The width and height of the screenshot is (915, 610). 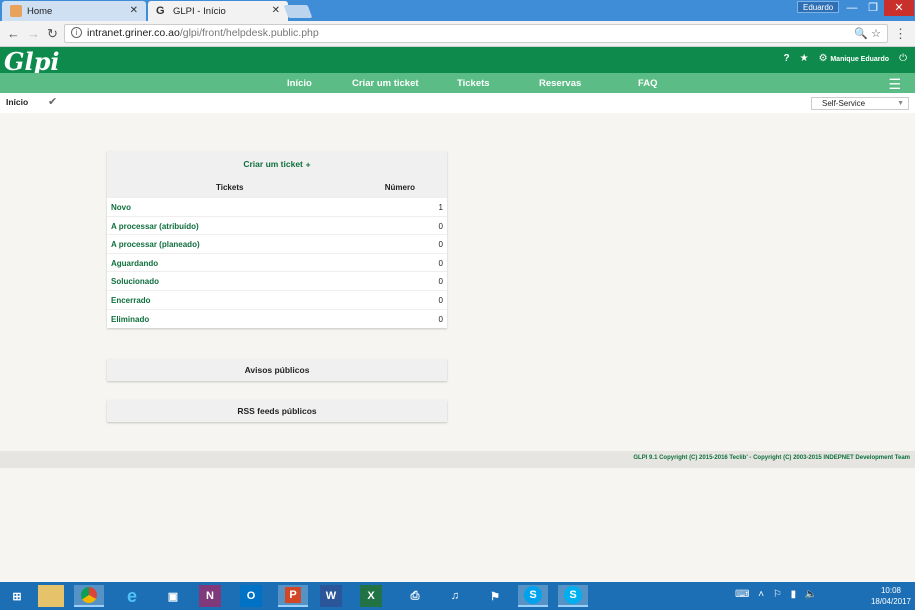 What do you see at coordinates (76, 32) in the screenshot?
I see `info-icon: i` at bounding box center [76, 32].